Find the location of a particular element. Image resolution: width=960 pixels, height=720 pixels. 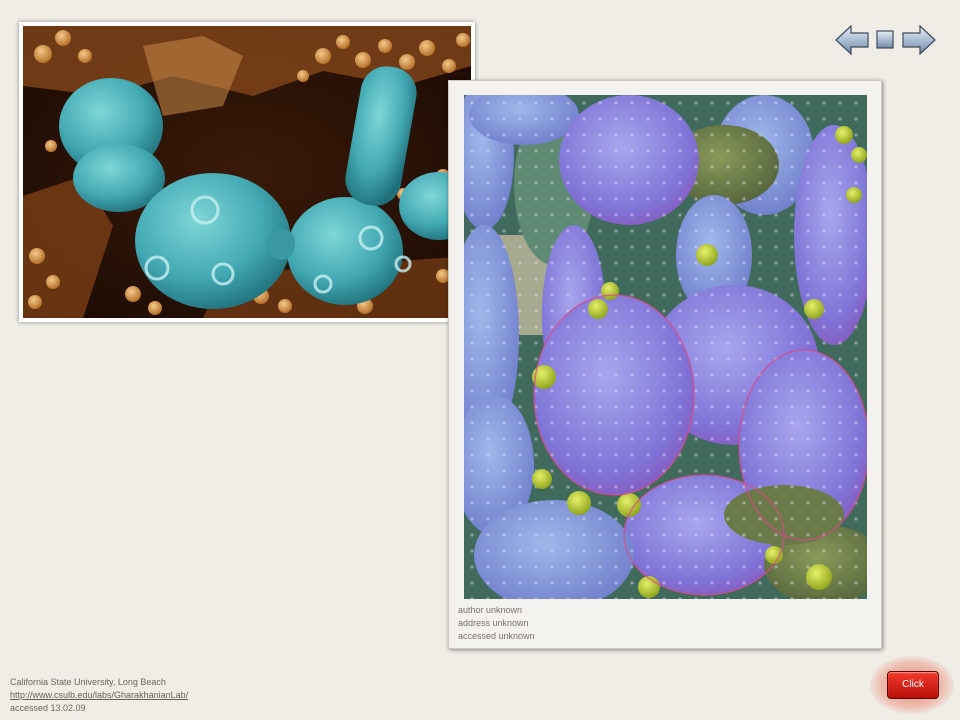

nav-back-button is located at coordinates (852, 40).